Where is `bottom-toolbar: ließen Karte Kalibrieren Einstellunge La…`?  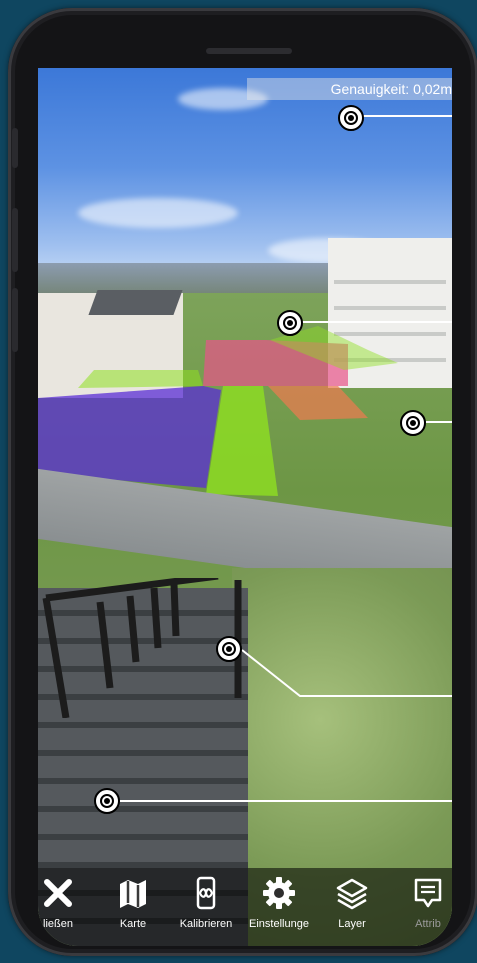 bottom-toolbar: ließen Karte Kalibrieren Einstellunge La… is located at coordinates (245, 907).